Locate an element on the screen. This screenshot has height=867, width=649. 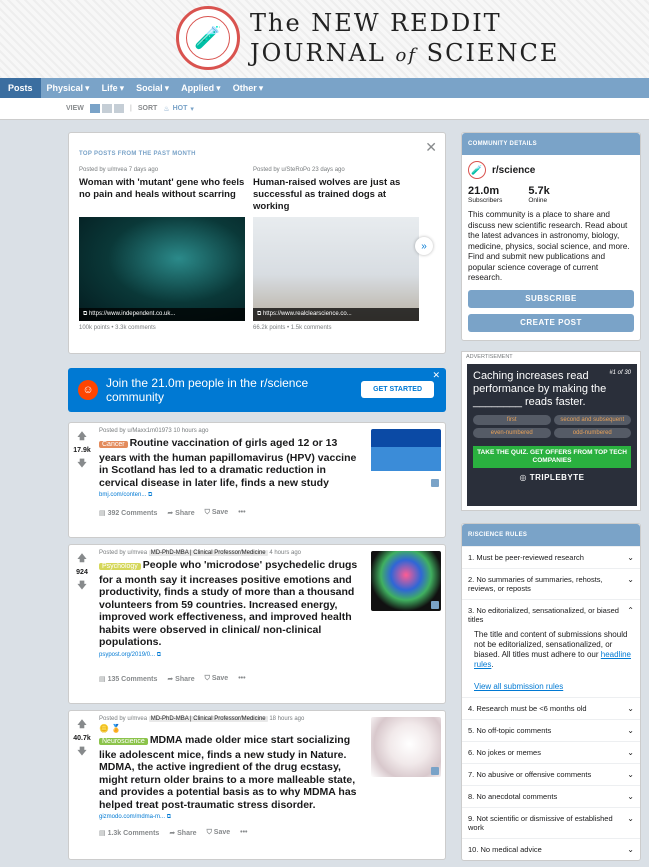
rule-item: 5. No off-topic comments ⌄ is located at coordinates (551, 729).